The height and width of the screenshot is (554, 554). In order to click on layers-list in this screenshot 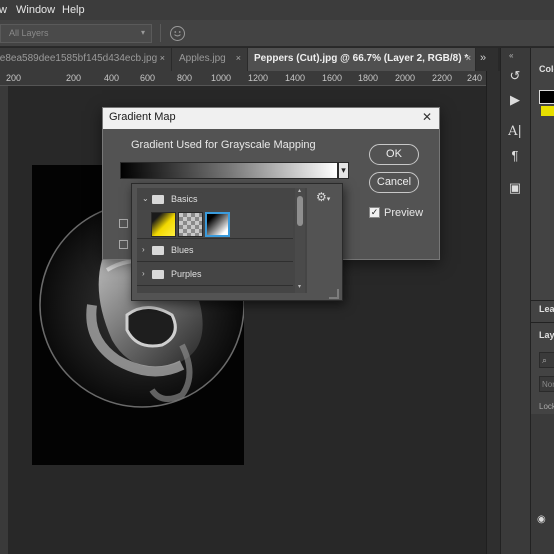, I will do `click(542, 484)`.